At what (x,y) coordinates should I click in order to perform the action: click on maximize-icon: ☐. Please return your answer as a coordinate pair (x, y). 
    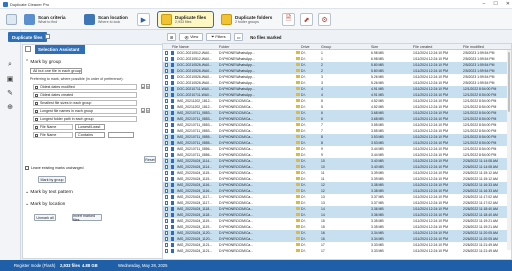
    Looking at the image, I should click on (495, 4).